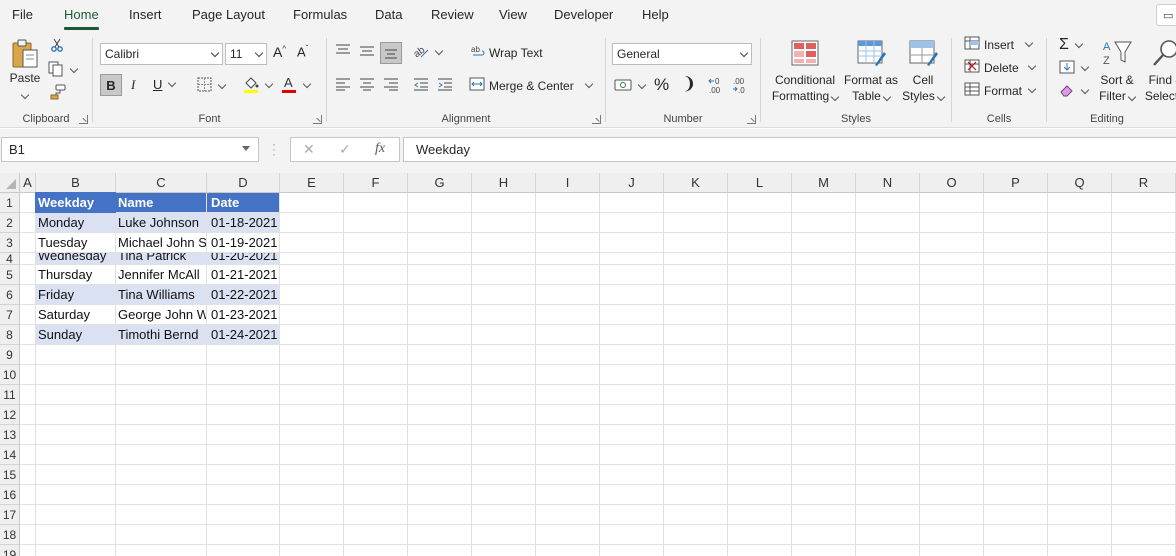 This screenshot has width=1176, height=556. Describe the element at coordinates (717, 86) in the screenshot. I see `increase-decimal-button: 0.00` at that location.